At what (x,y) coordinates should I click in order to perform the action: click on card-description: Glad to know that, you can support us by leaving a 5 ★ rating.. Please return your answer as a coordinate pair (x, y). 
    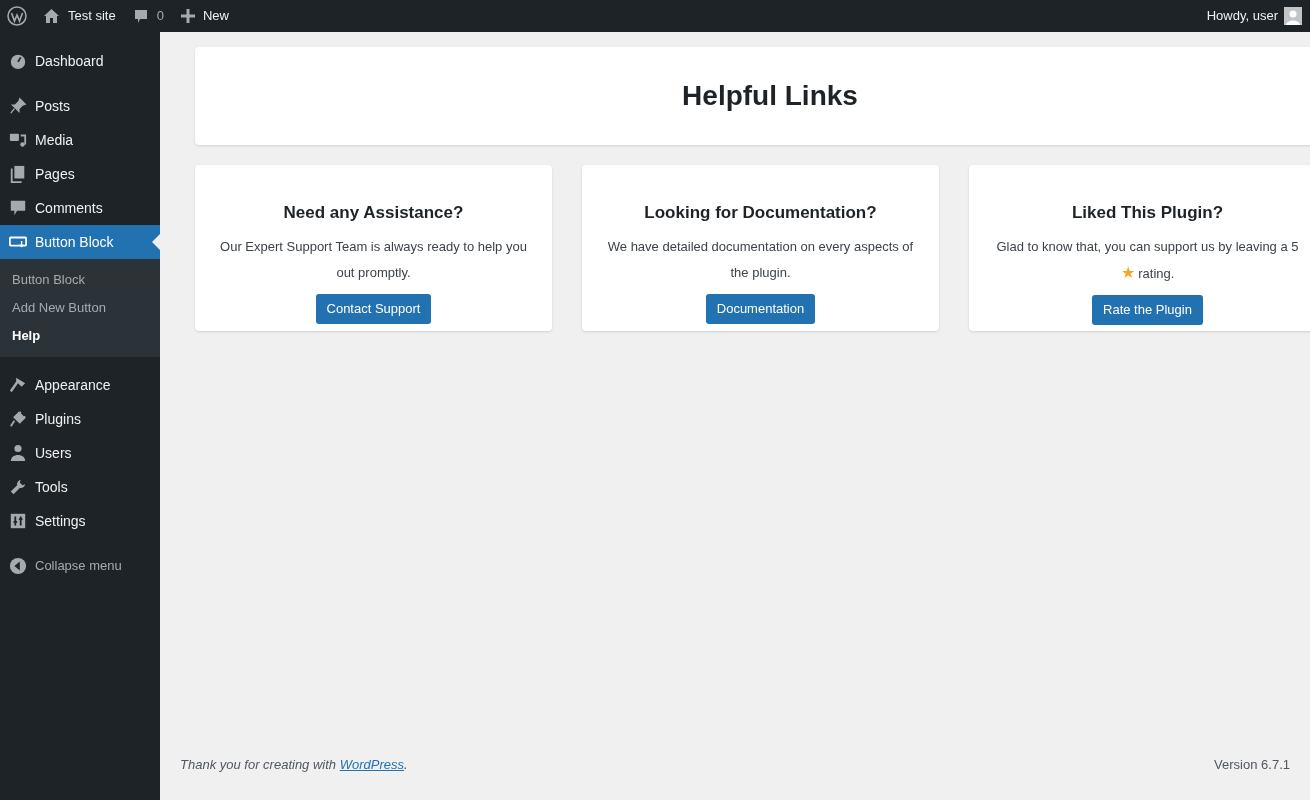
    Looking at the image, I should click on (1147, 260).